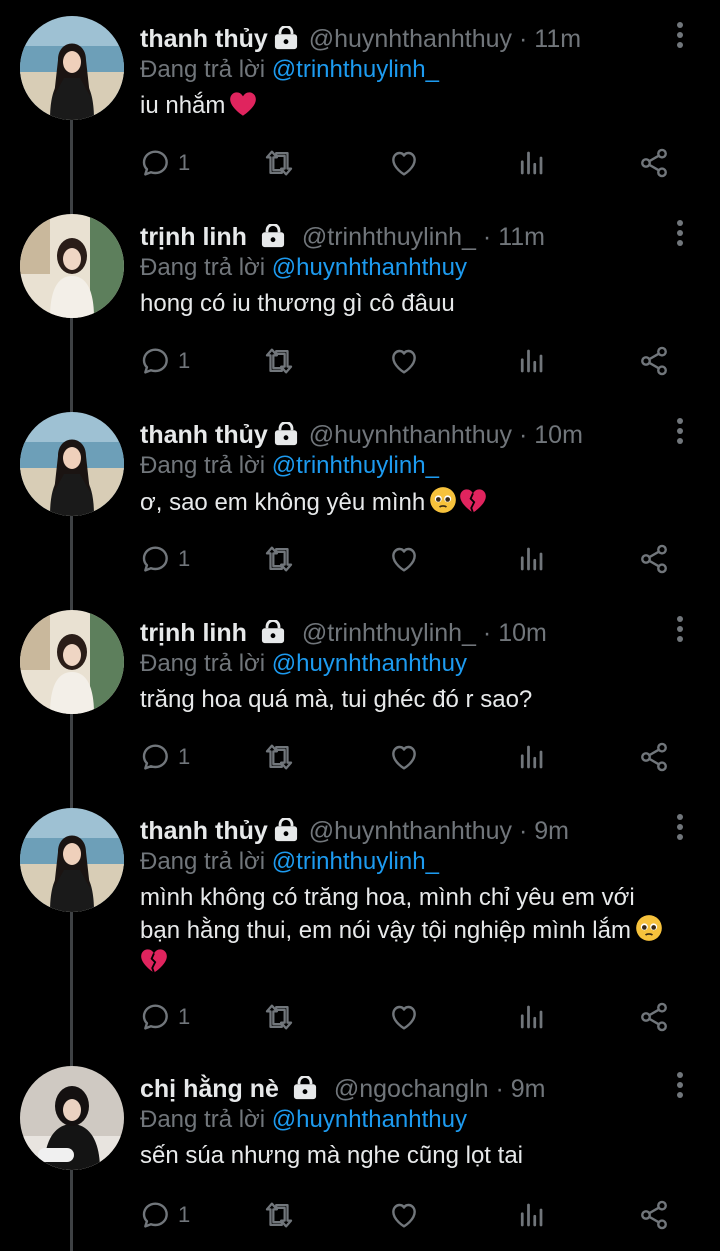 The image size is (720, 1251). I want to click on display-name: chị hằng nè, so click(209, 1089).